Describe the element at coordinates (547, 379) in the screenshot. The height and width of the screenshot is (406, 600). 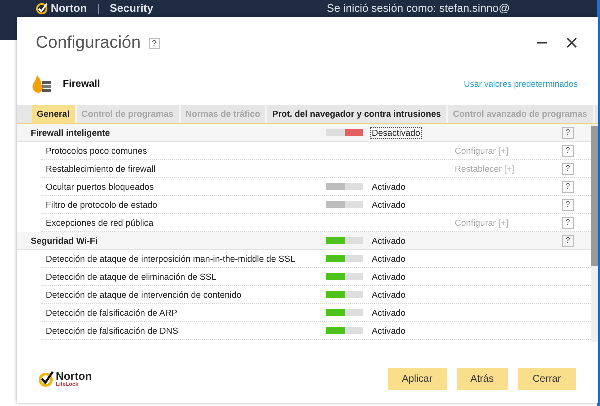
I see `dialog-button: Cerrar` at that location.